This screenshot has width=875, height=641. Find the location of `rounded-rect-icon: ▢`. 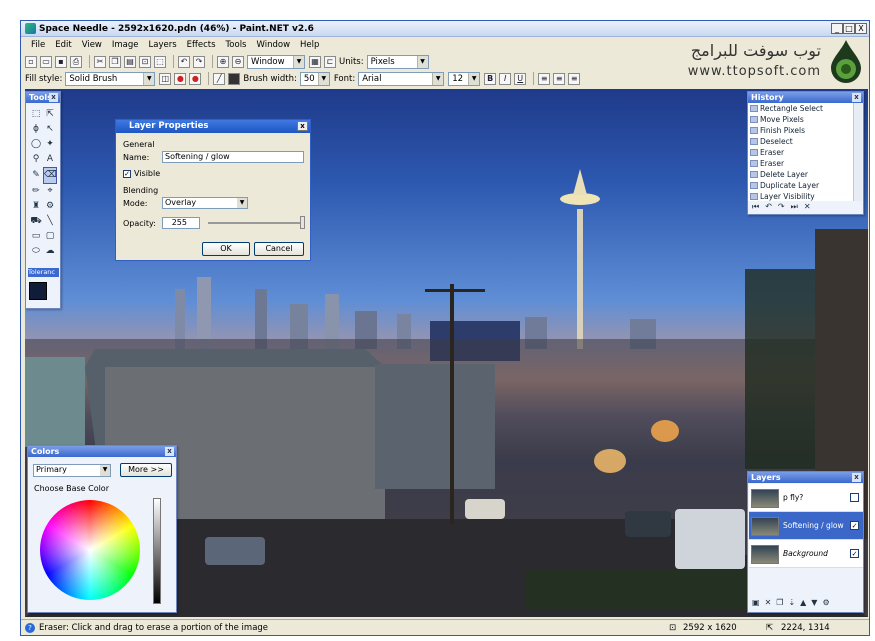

rounded-rect-icon: ▢ is located at coordinates (50, 236).